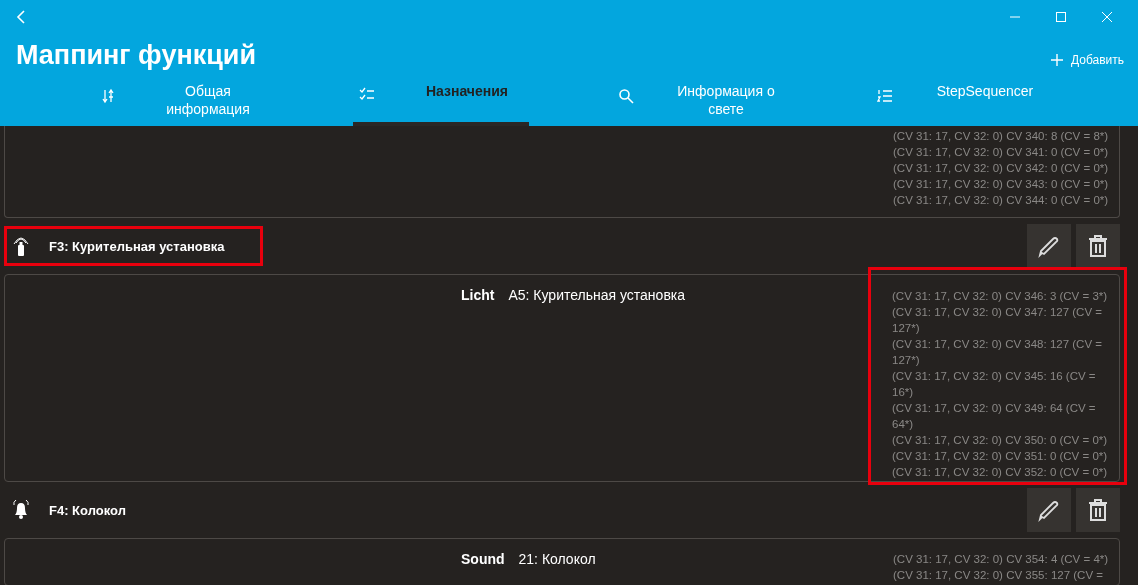 This screenshot has width=1138, height=585. Describe the element at coordinates (959, 101) in the screenshot. I see `tab: StepSequencer` at that location.